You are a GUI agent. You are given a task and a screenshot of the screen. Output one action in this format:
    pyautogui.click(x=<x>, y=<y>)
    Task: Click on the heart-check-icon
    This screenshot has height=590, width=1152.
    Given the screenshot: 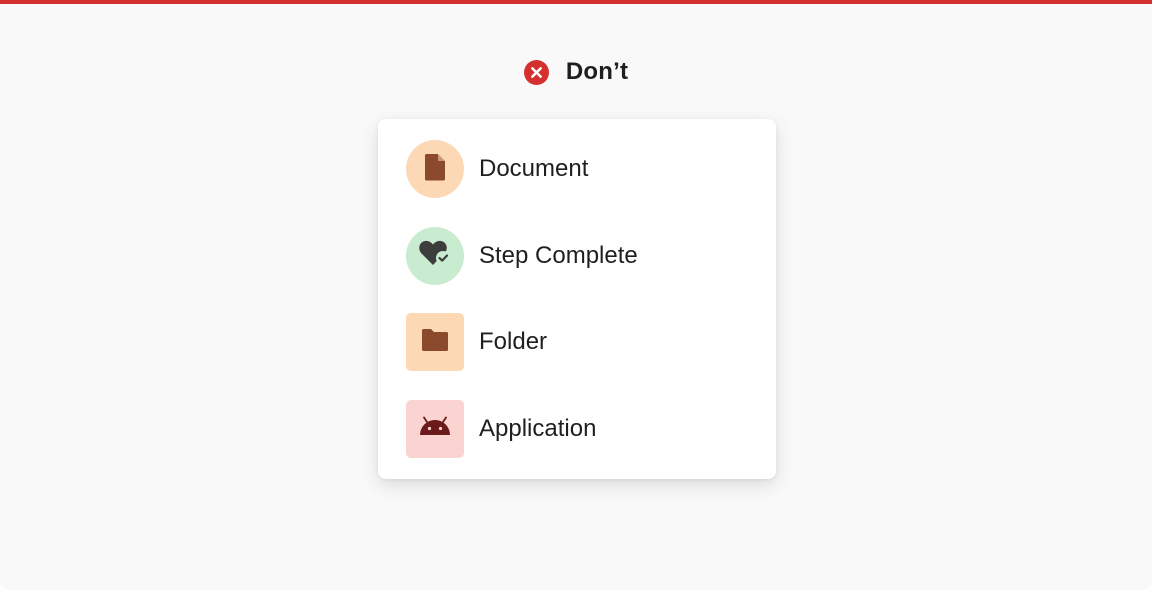 What is the action you would take?
    pyautogui.click(x=435, y=255)
    